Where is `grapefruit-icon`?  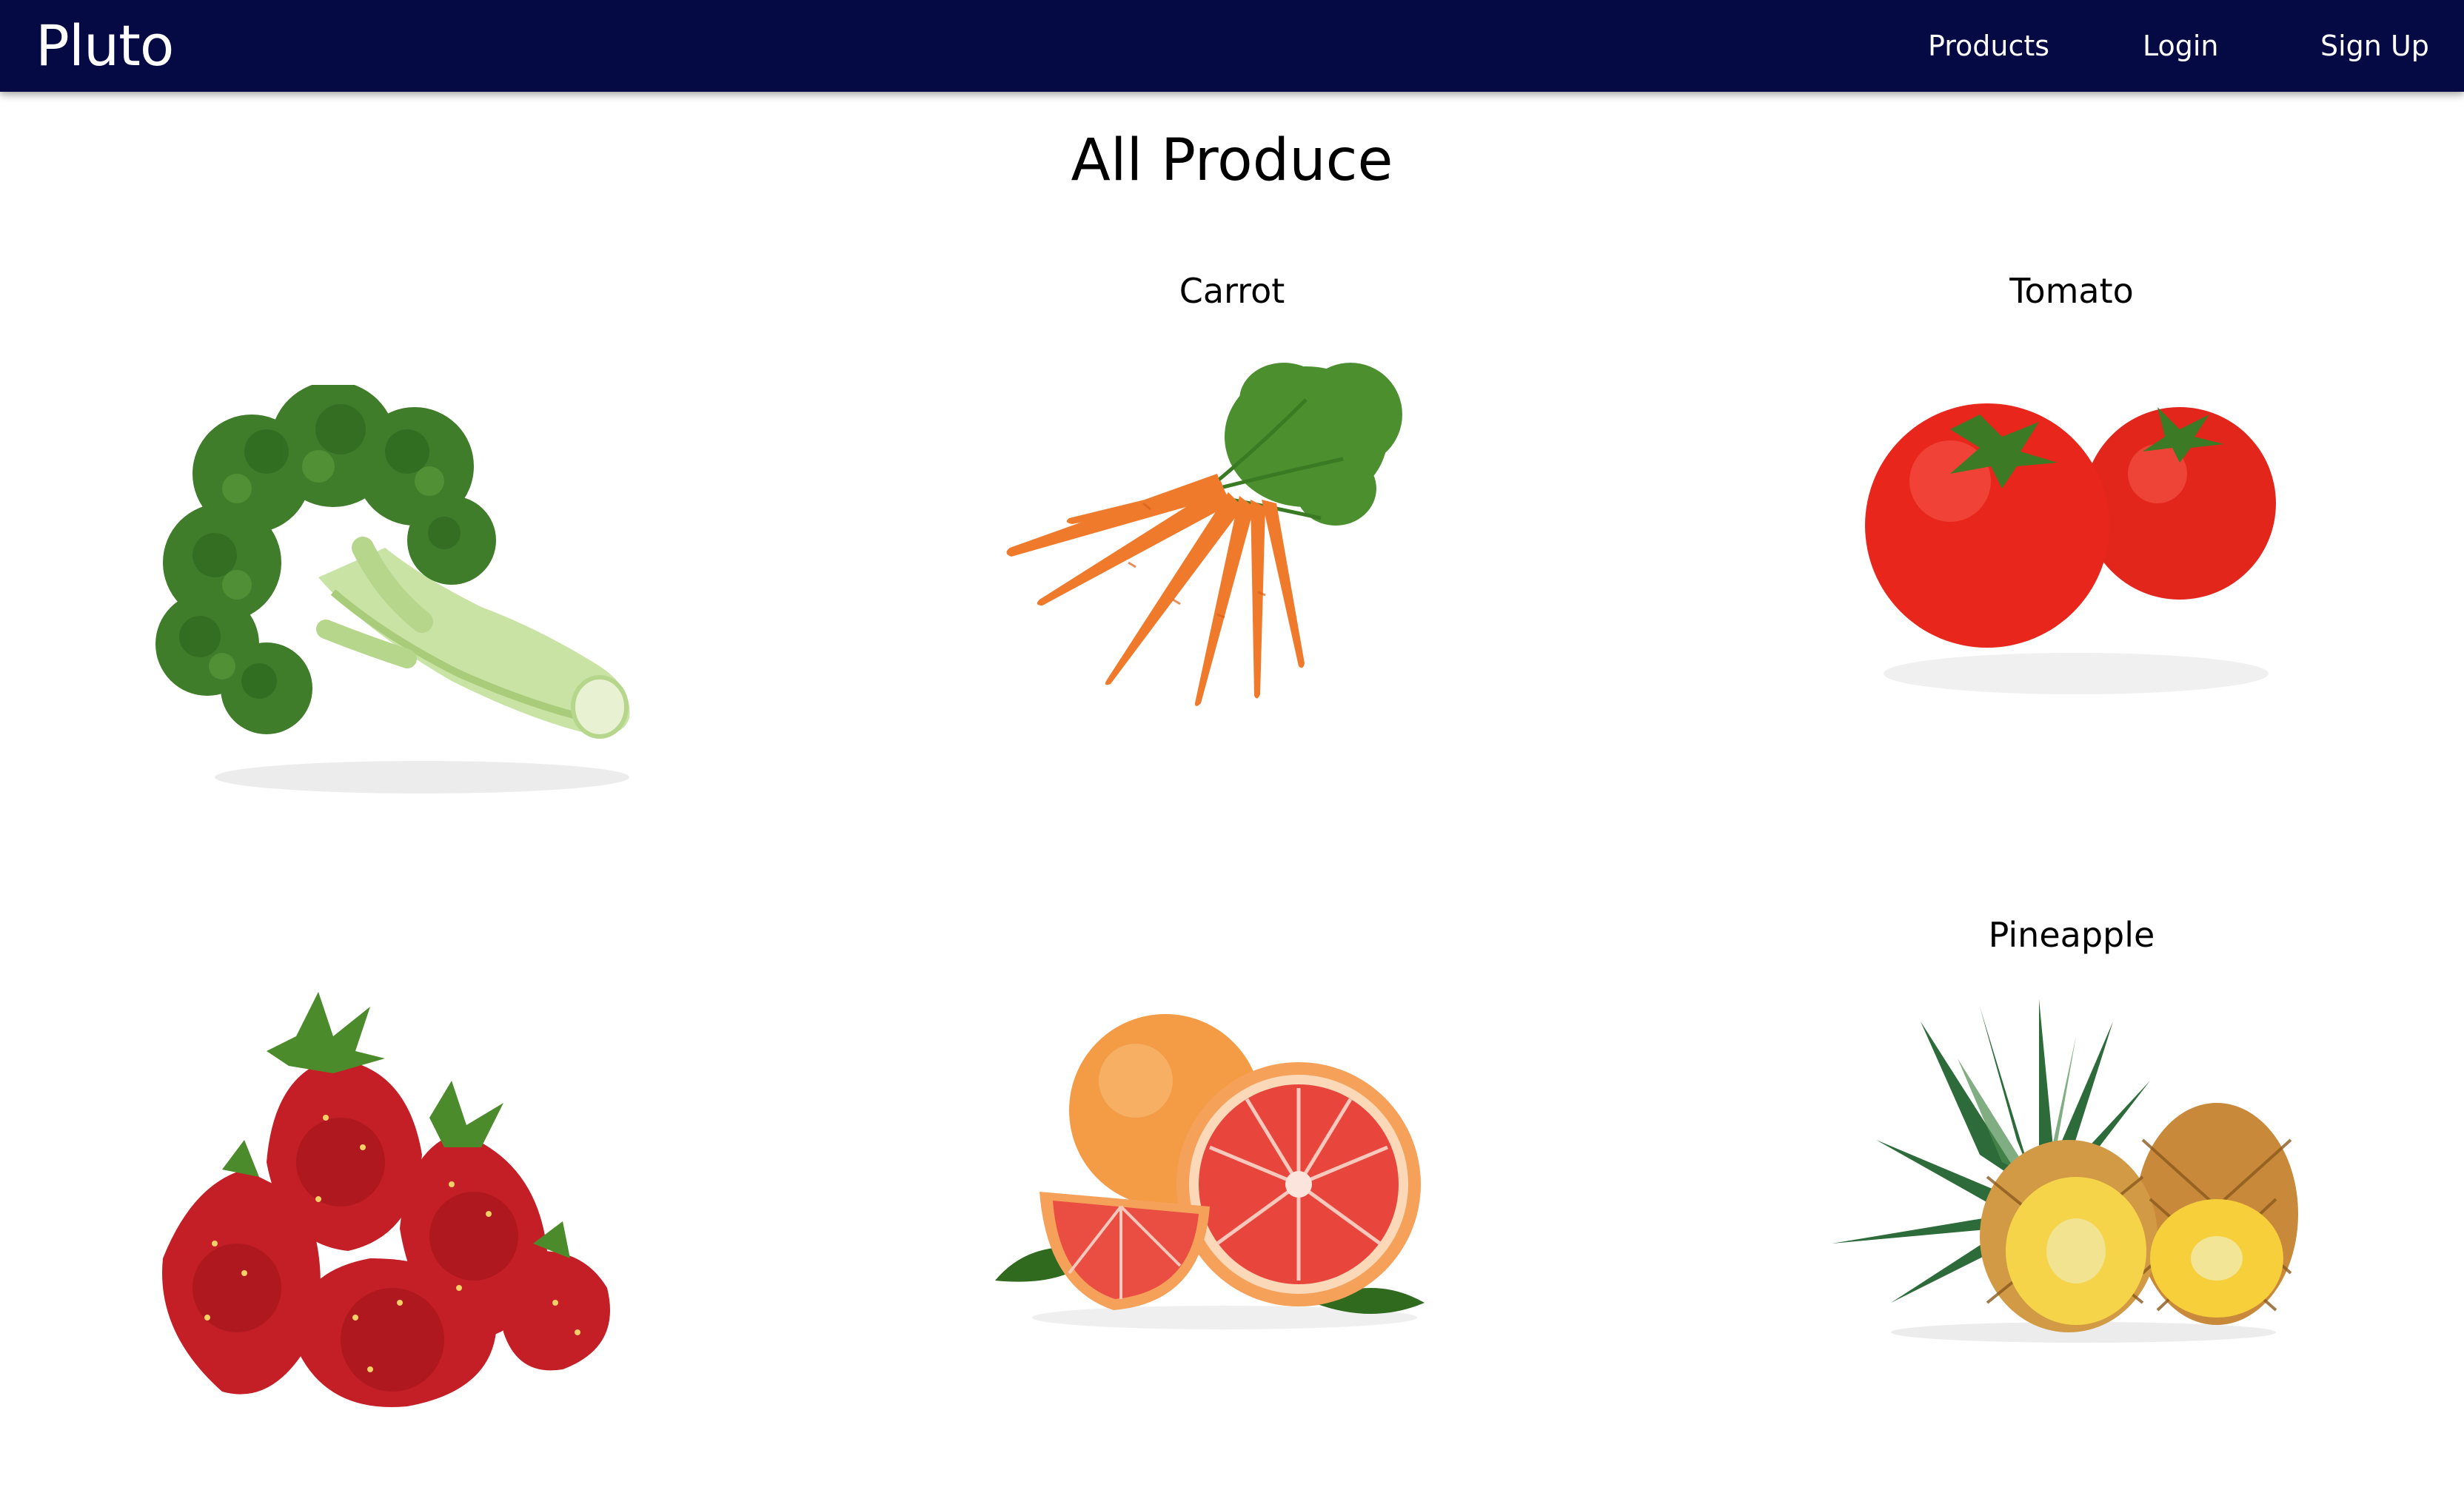
grapefruit-icon is located at coordinates (1209, 1171).